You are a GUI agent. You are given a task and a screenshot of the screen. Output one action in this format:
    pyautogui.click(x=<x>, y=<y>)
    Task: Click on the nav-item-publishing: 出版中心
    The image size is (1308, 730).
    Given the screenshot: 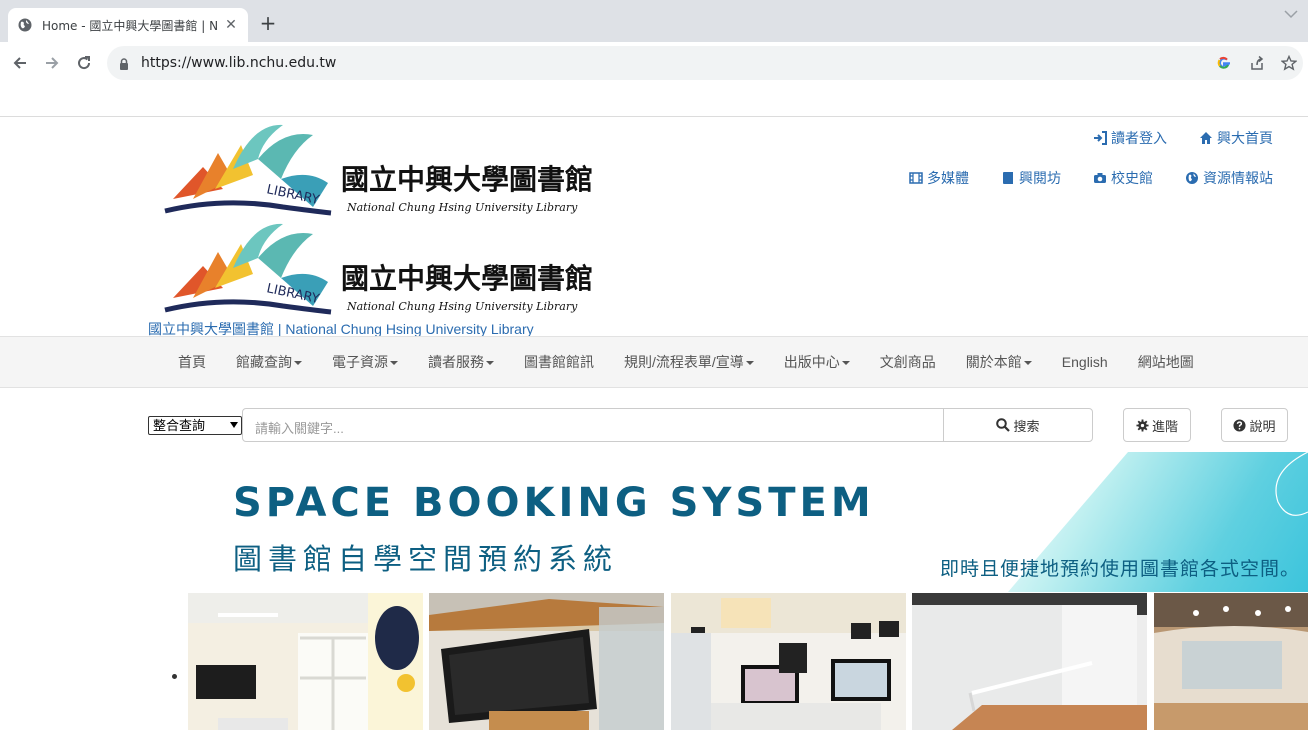 What is the action you would take?
    pyautogui.click(x=817, y=362)
    